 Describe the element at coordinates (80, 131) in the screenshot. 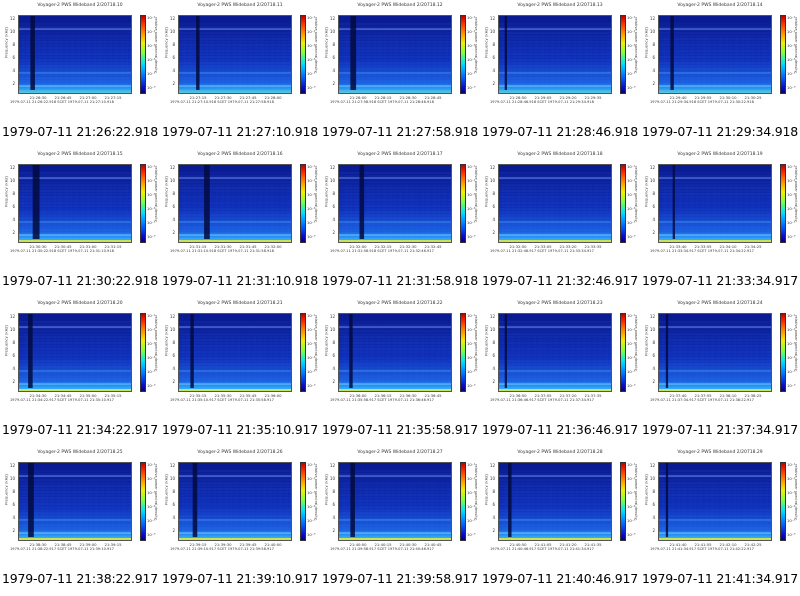

I see `panel-caption-timestamp: 1979-07-11 21:26:22.918` at that location.